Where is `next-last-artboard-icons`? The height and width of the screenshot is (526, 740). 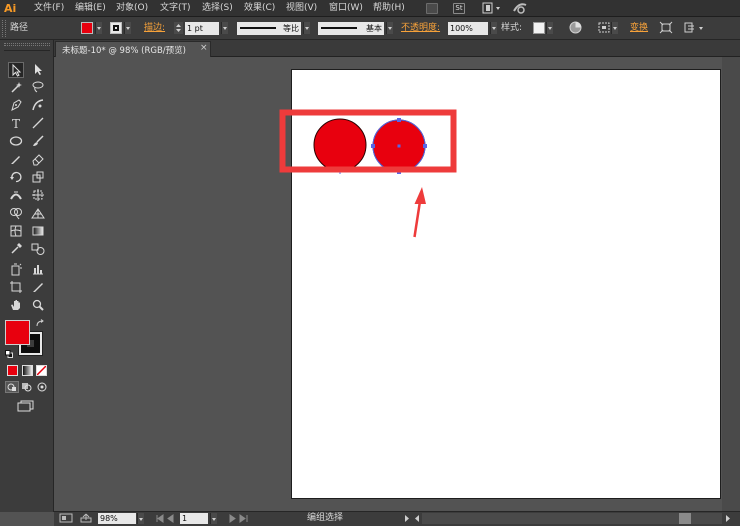 next-last-artboard-icons is located at coordinates (240, 518).